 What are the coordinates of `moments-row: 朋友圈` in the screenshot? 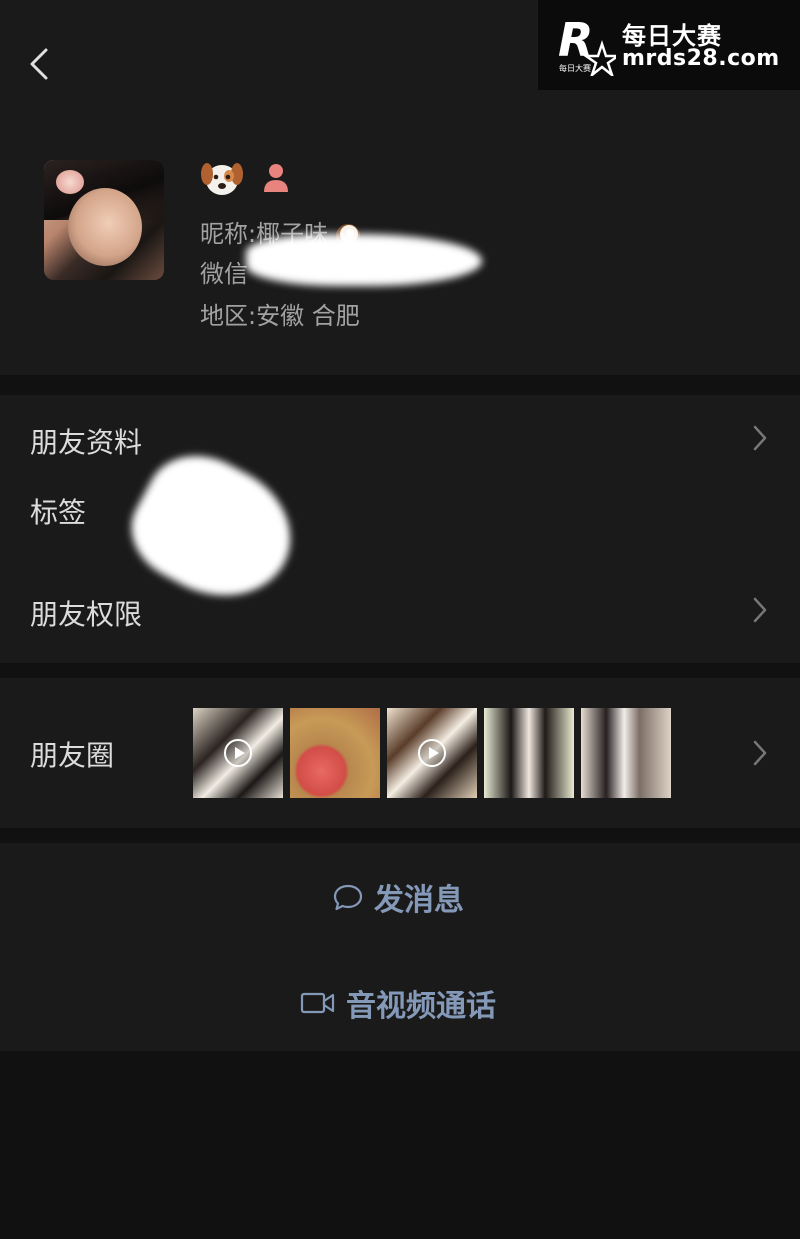 It's located at (400, 753).